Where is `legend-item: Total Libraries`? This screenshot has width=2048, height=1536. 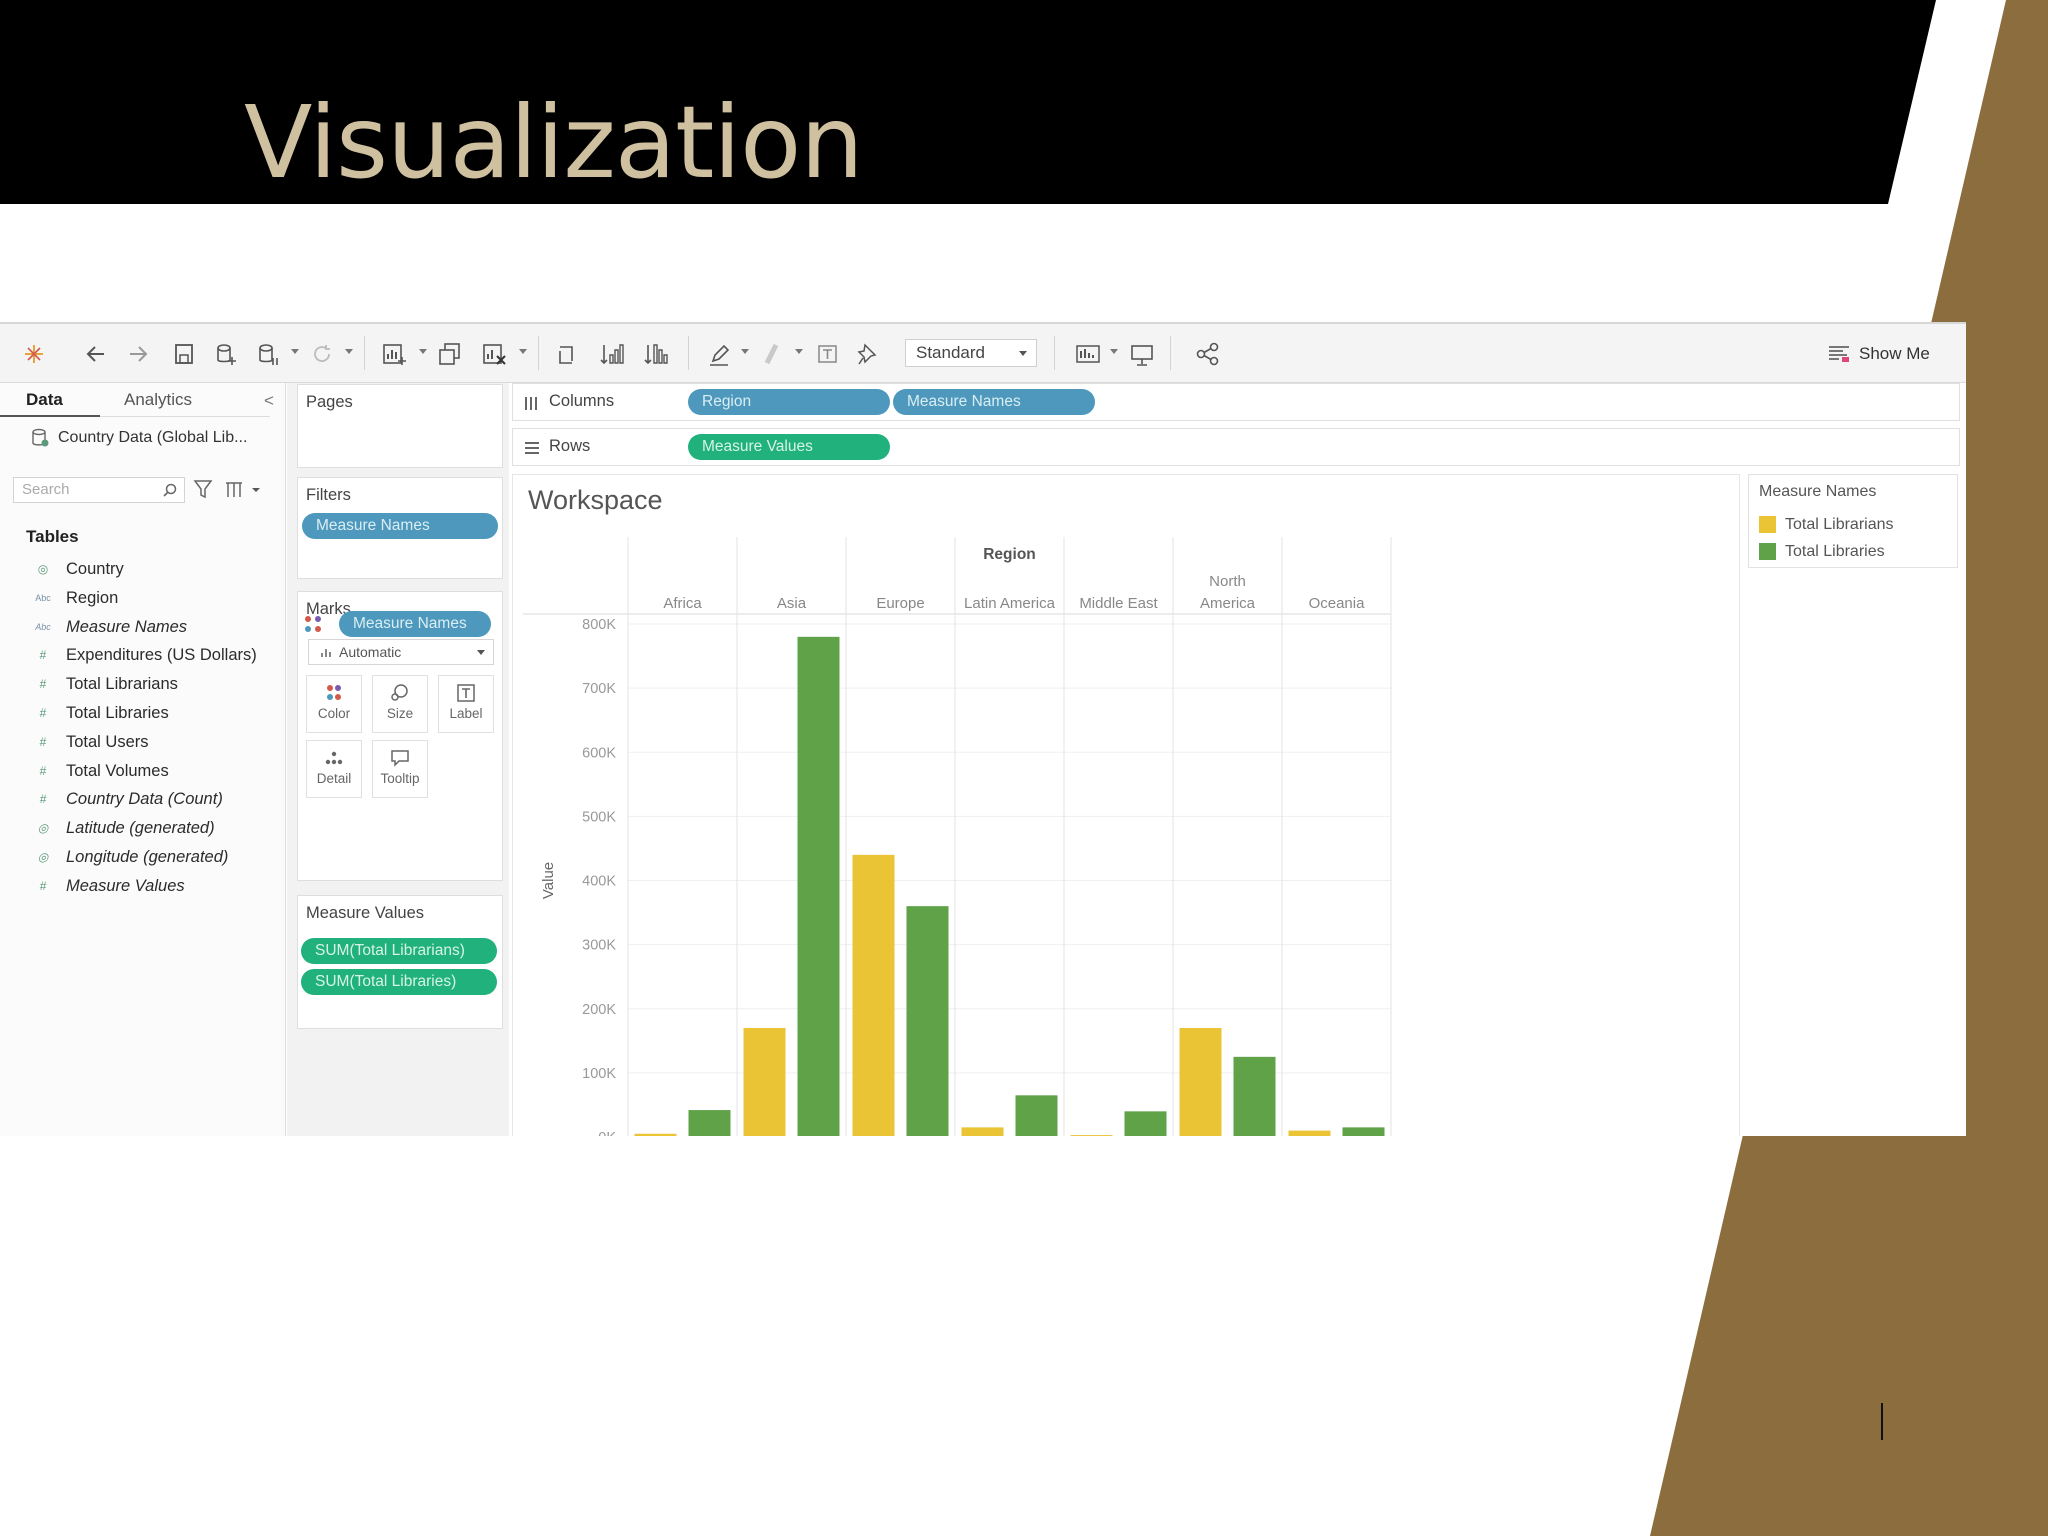 legend-item: Total Libraries is located at coordinates (1822, 552).